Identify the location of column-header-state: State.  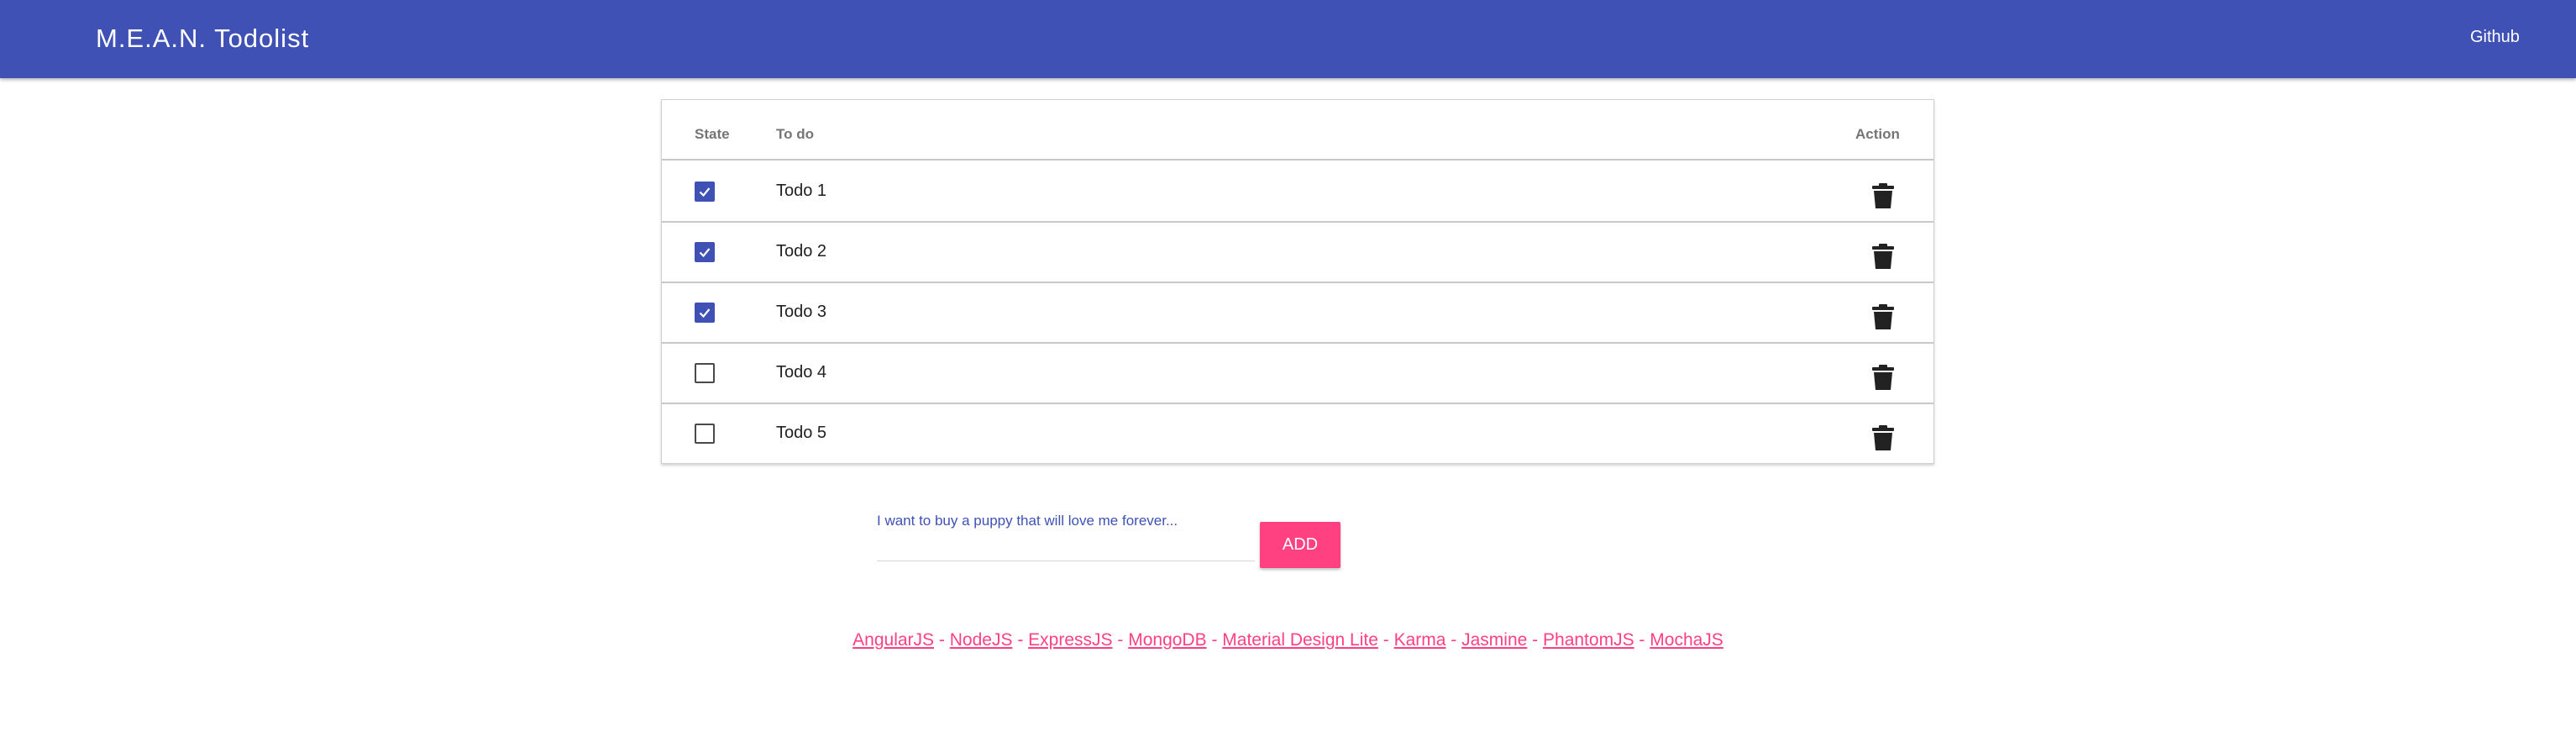
(712, 134).